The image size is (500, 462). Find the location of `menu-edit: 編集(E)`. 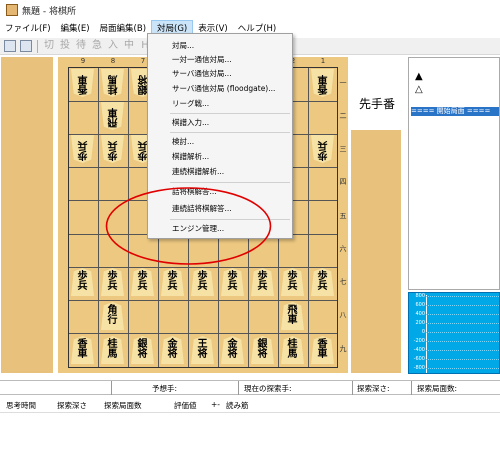

menu-edit: 編集(E) is located at coordinates (75, 29).